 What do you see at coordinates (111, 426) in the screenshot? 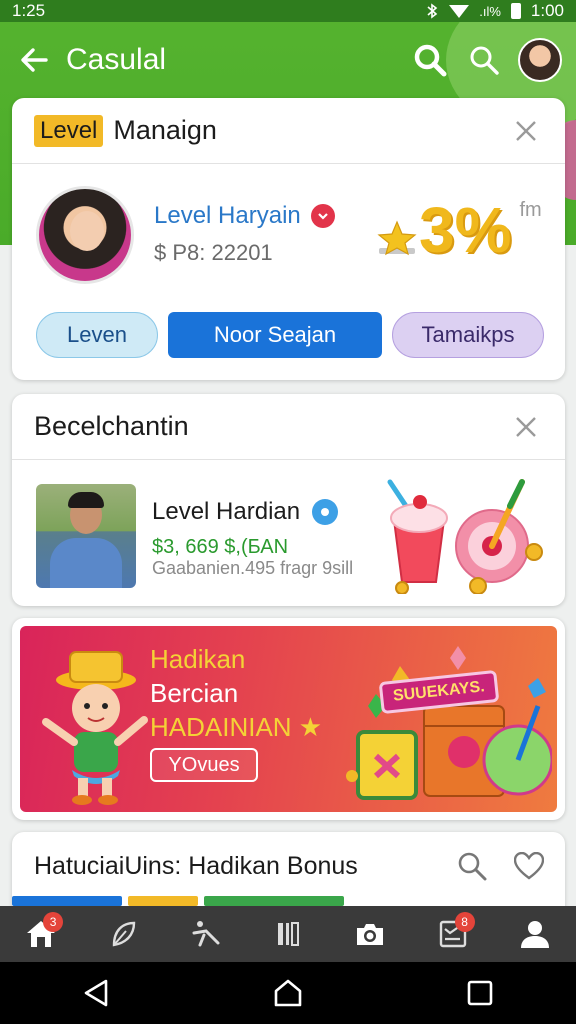
I see `merchant-card-title: Becelchantin` at bounding box center [111, 426].